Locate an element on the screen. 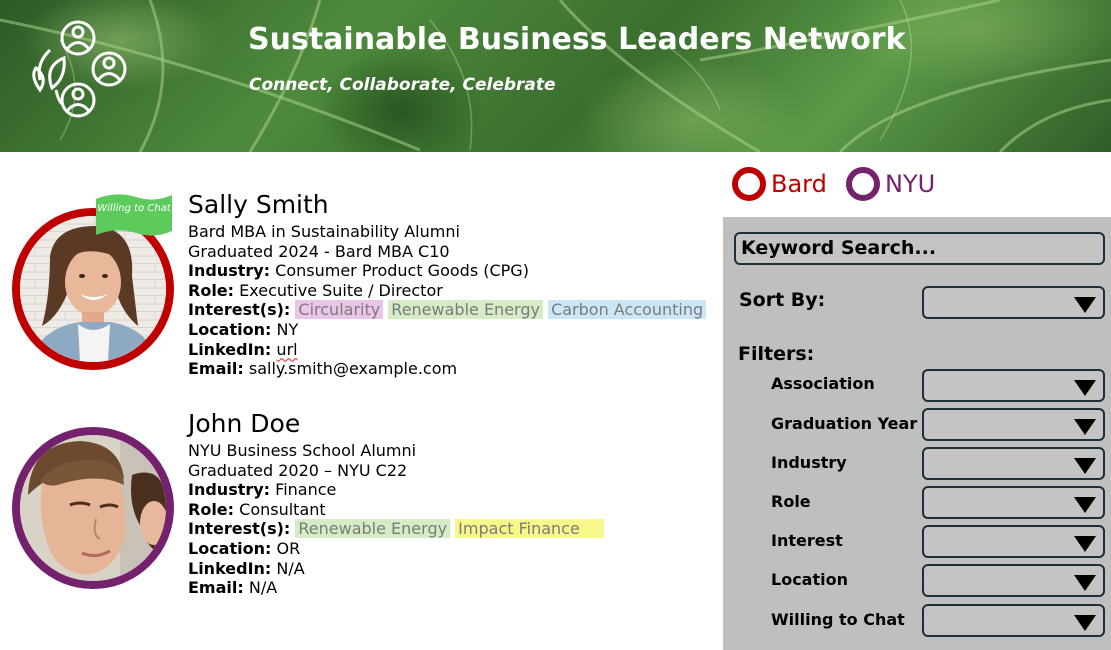 Image resolution: width=1111 pixels, height=650 pixels. industry-value: Finance is located at coordinates (306, 490).